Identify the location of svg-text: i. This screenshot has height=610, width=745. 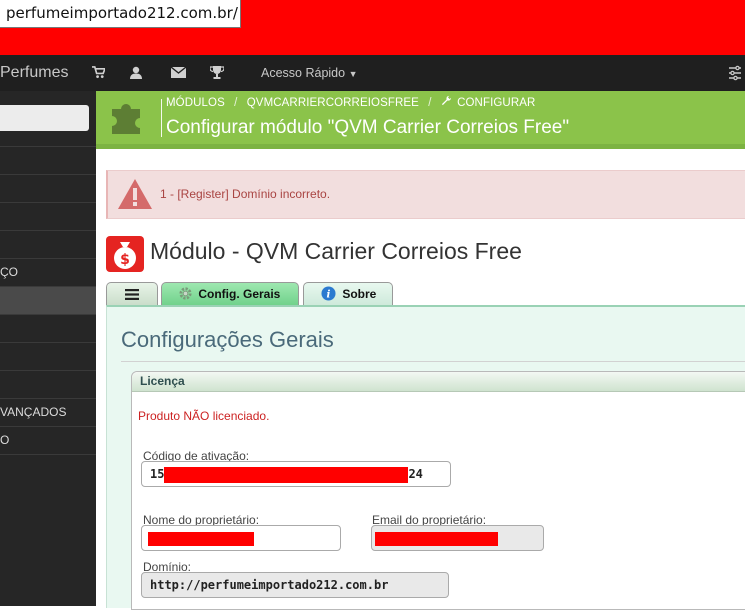
(329, 295).